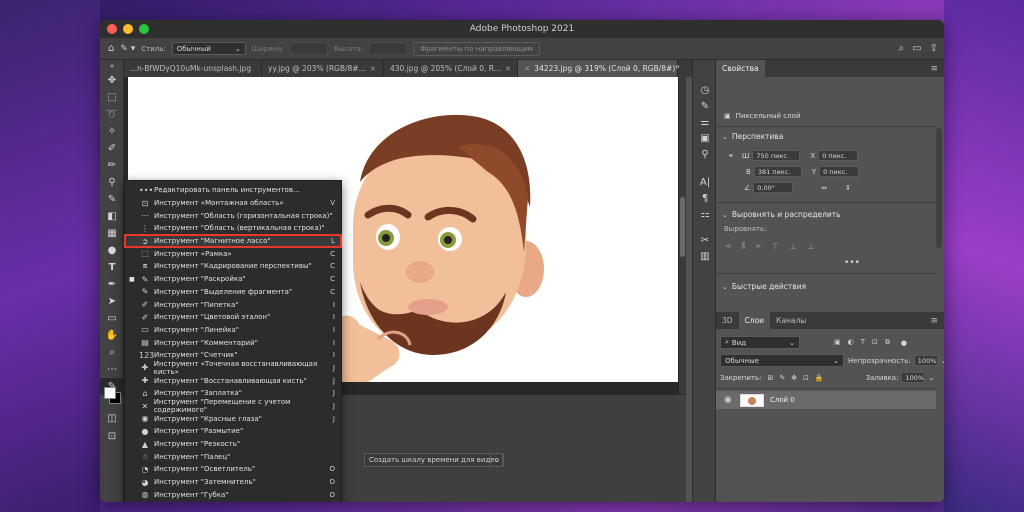 The image size is (1024, 512). Describe the element at coordinates (705, 240) in the screenshot. I see `tools-settings-icon: ✂` at that location.